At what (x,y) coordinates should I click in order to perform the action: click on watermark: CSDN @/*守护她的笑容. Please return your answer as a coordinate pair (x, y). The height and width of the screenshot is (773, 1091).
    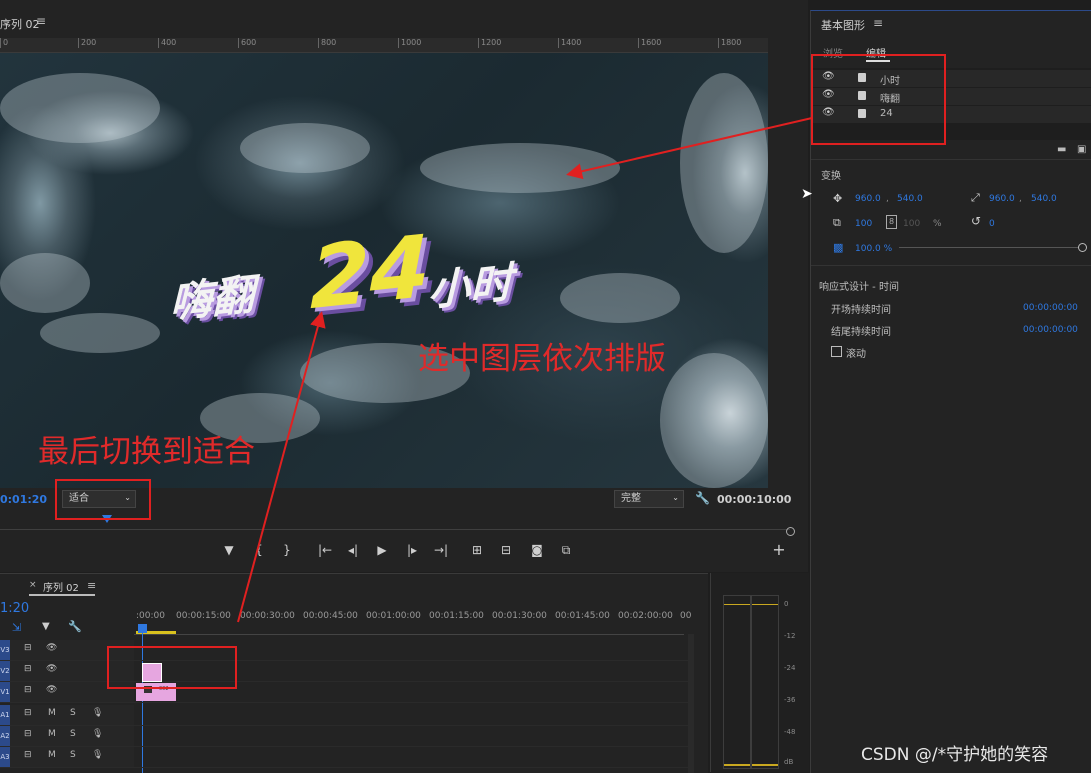
    Looking at the image, I should click on (955, 755).